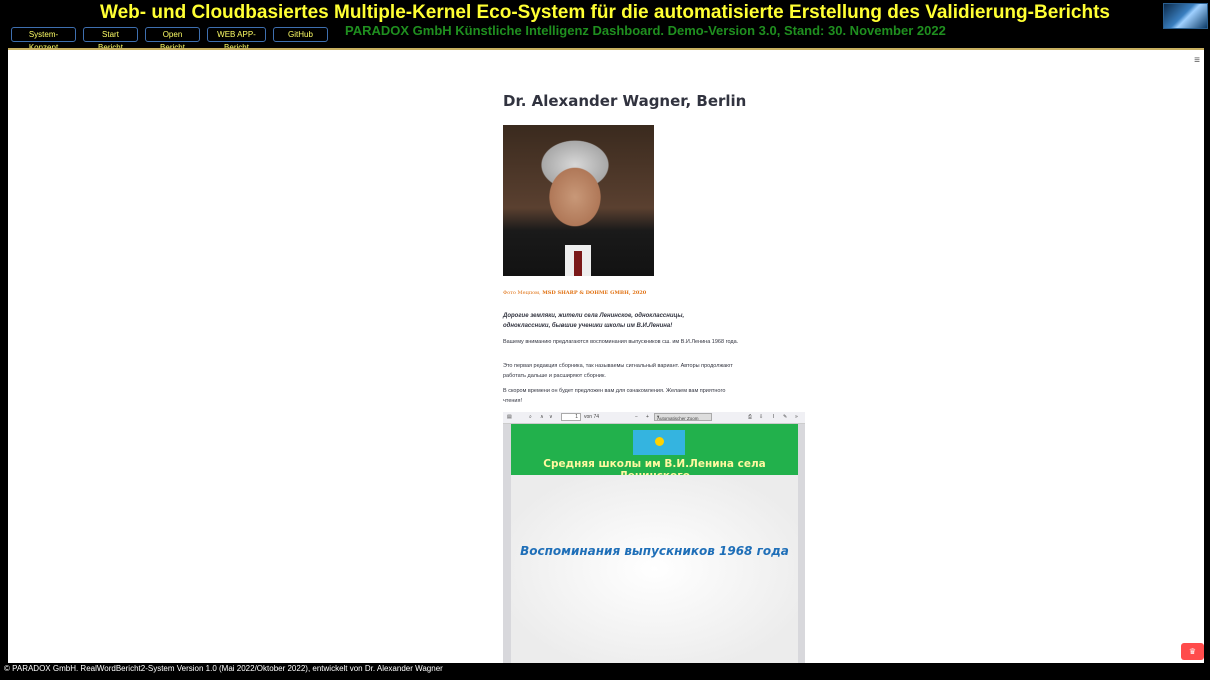 This screenshot has width=1210, height=680. I want to click on document-title: Воспоминания выпускников 1968 года, so click(654, 551).